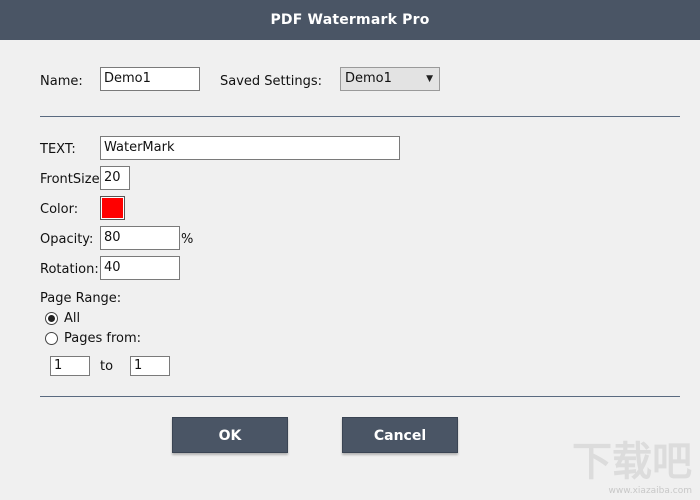  What do you see at coordinates (250, 148) in the screenshot?
I see `text-input: WaterMark` at bounding box center [250, 148].